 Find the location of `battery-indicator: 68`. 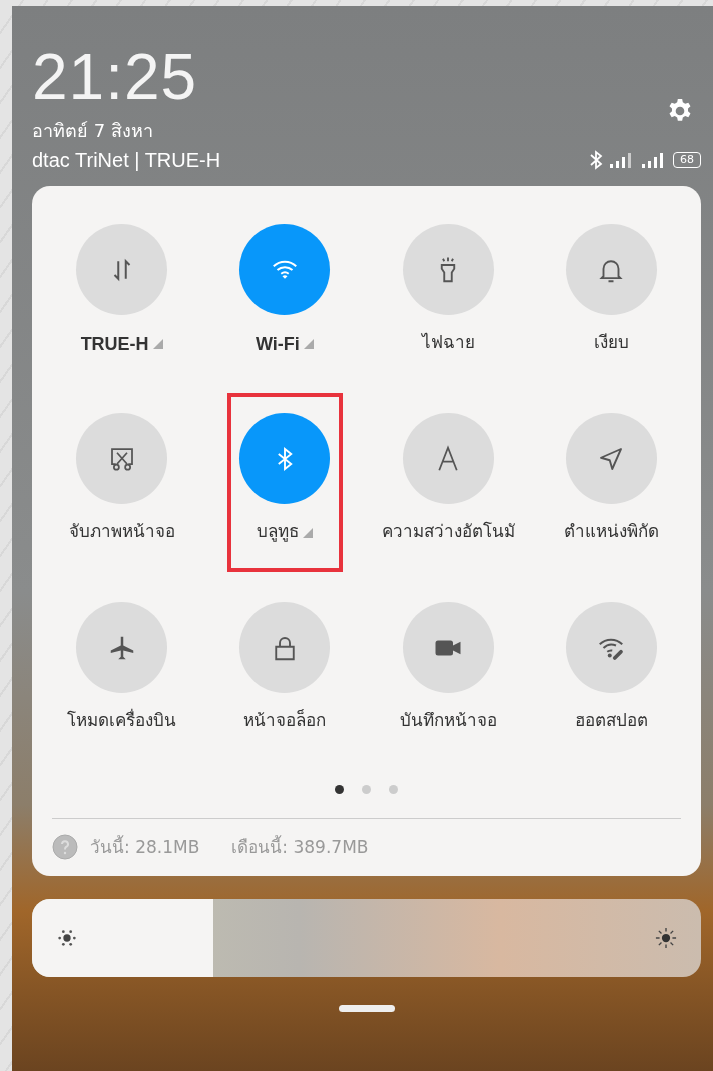

battery-indicator: 68 is located at coordinates (687, 160).